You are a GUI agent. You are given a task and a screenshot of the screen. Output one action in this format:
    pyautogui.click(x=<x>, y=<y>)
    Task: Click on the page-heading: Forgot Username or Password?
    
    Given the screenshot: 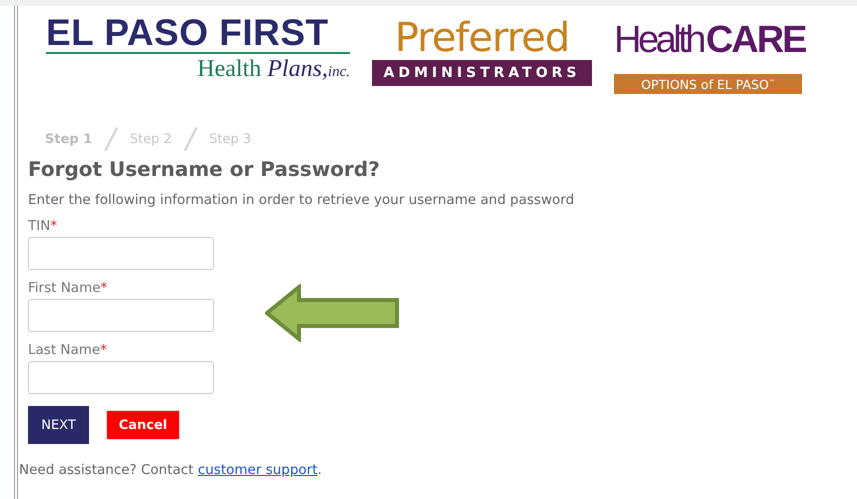 What is the action you would take?
    pyautogui.click(x=204, y=169)
    